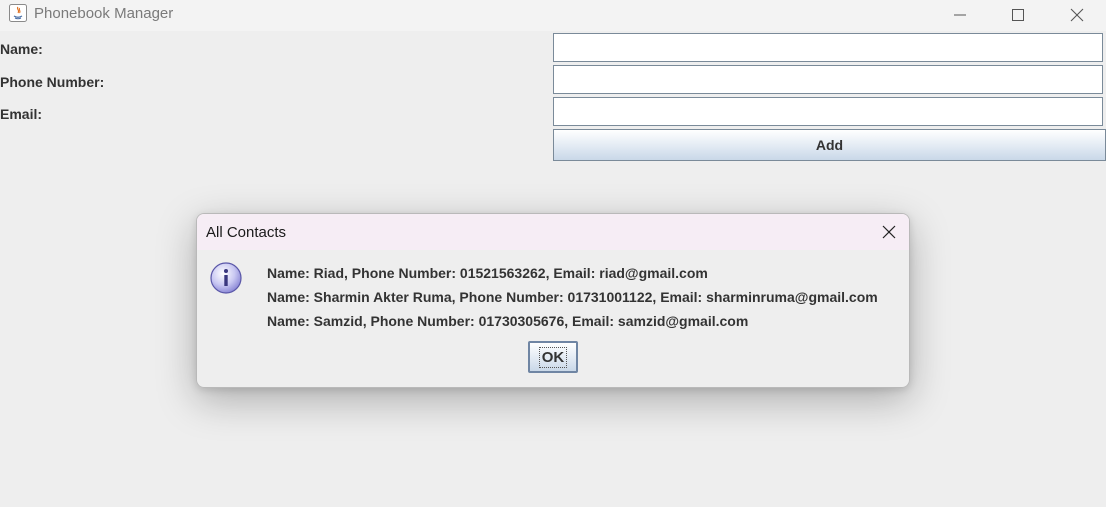 The height and width of the screenshot is (507, 1106). Describe the element at coordinates (226, 278) in the screenshot. I see `info-icon` at that location.